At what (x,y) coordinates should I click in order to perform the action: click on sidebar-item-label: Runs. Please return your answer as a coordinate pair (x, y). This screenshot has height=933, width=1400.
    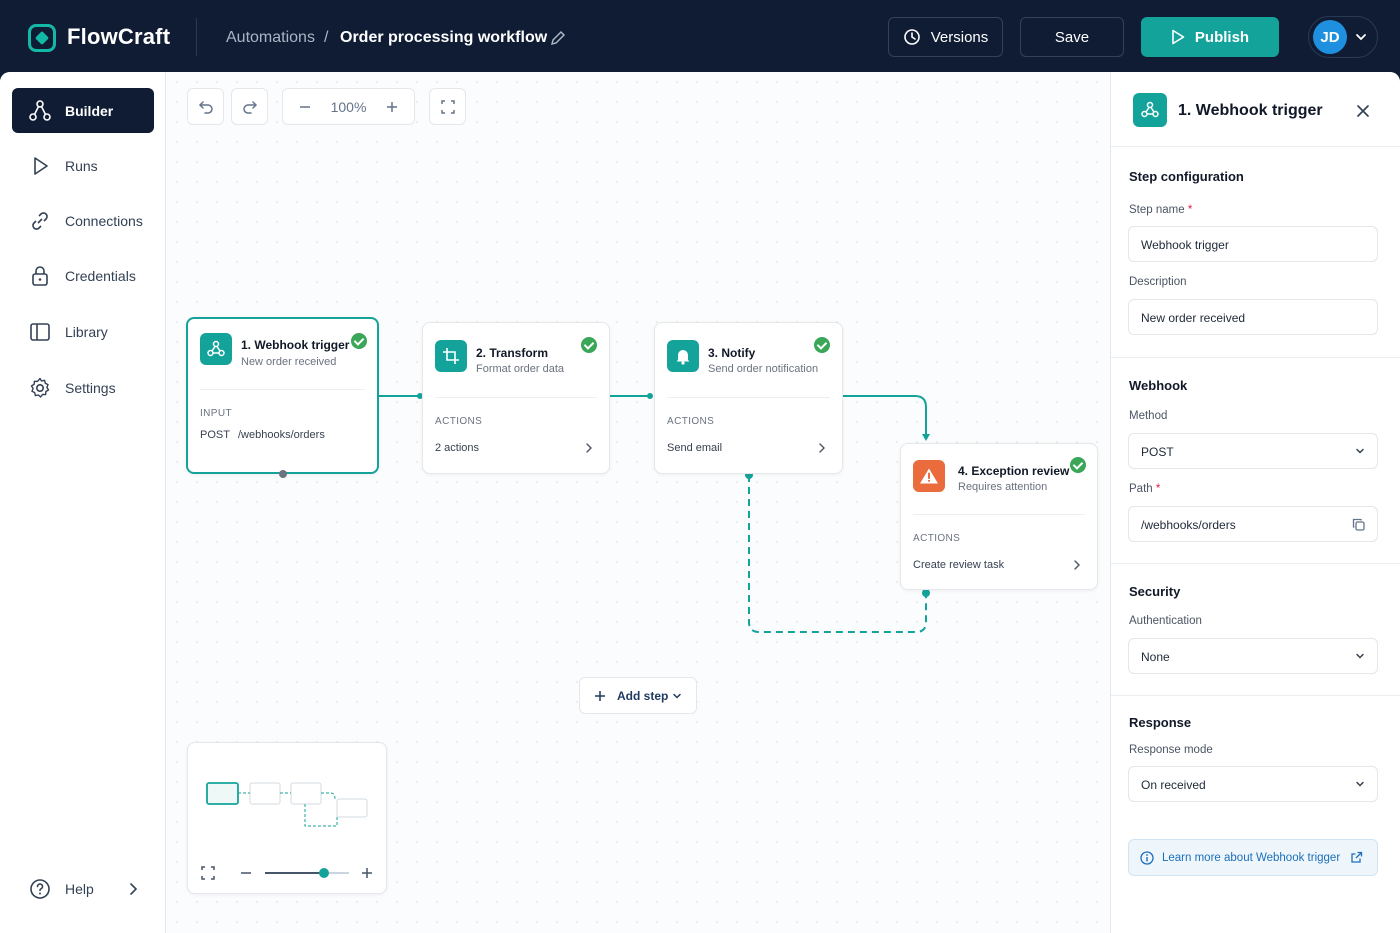
    Looking at the image, I should click on (81, 166).